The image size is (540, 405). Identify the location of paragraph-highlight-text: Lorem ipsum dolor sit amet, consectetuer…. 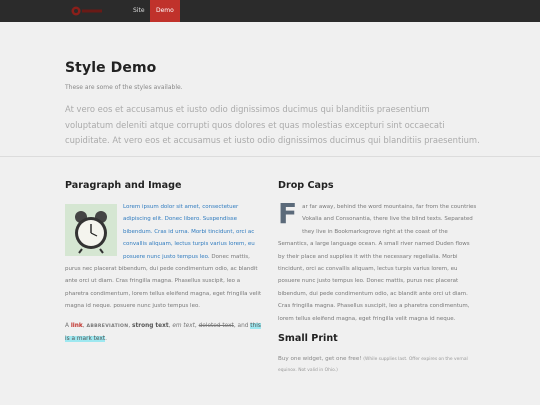
(189, 232).